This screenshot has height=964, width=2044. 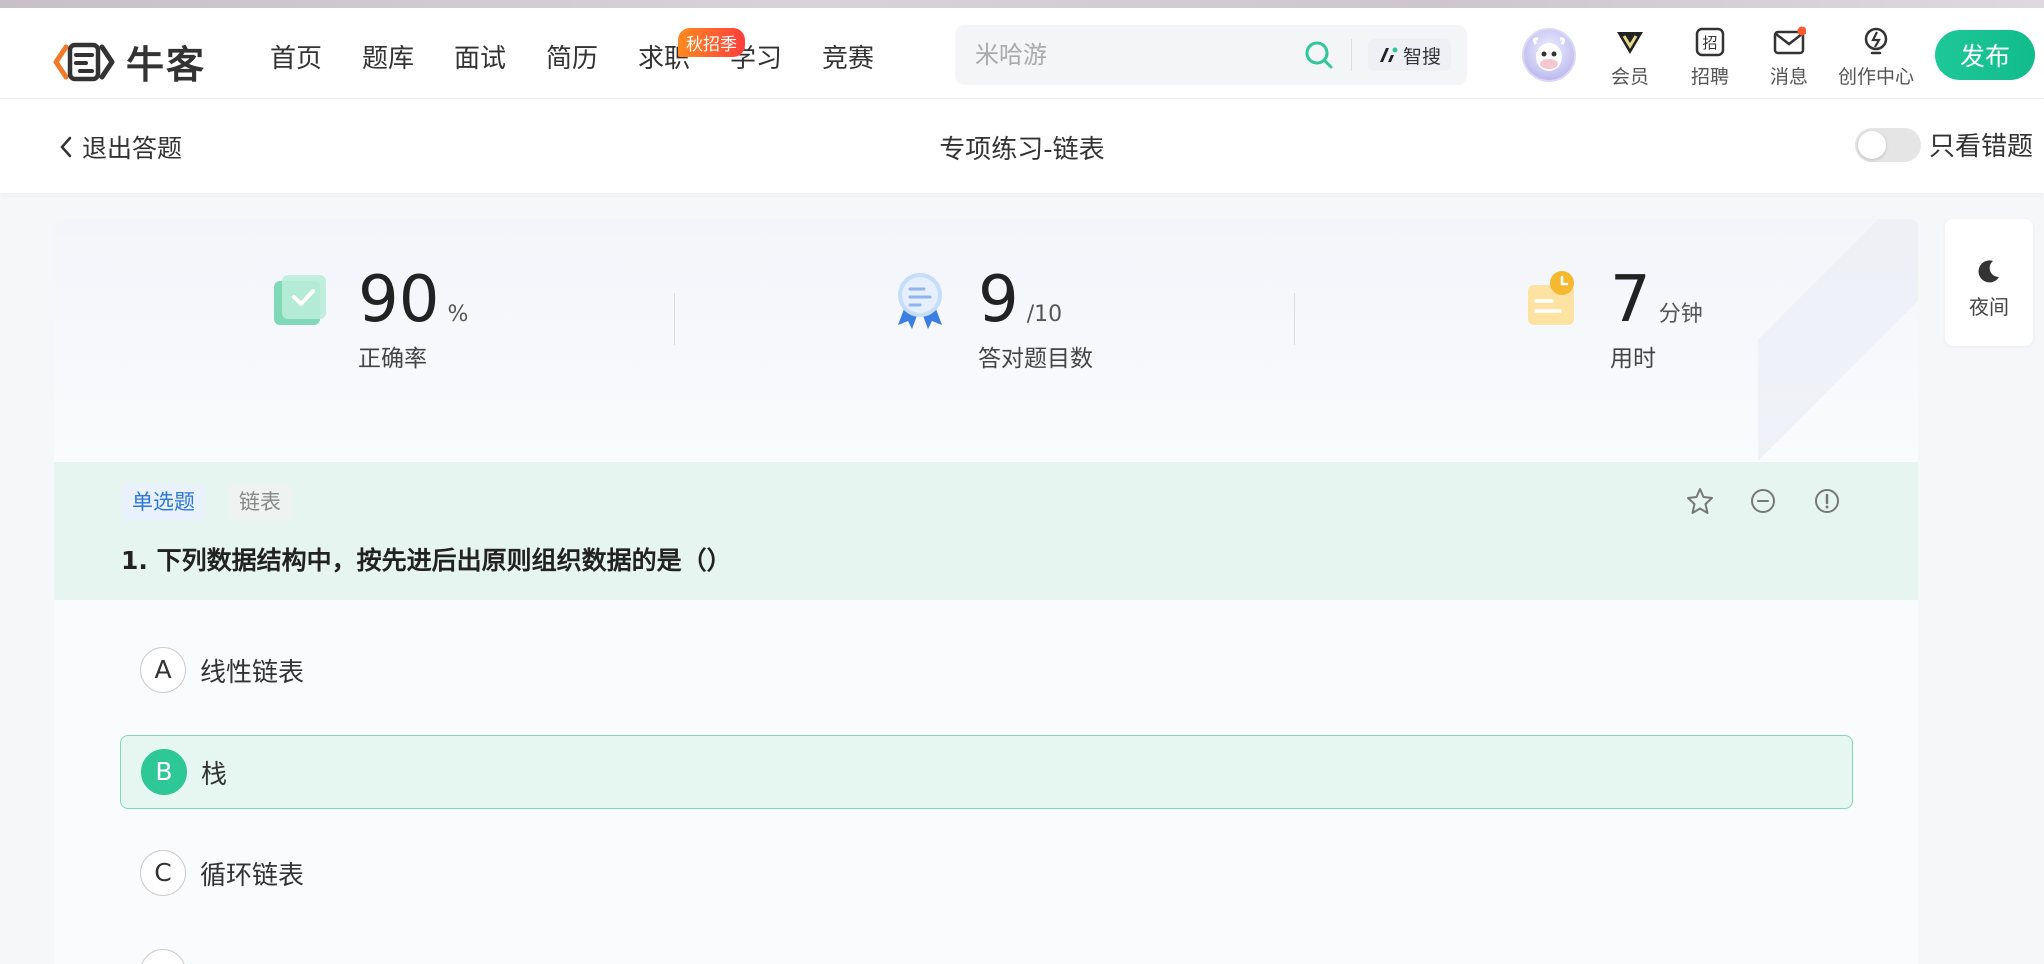 I want to click on publish-button: 发布, so click(x=1985, y=55).